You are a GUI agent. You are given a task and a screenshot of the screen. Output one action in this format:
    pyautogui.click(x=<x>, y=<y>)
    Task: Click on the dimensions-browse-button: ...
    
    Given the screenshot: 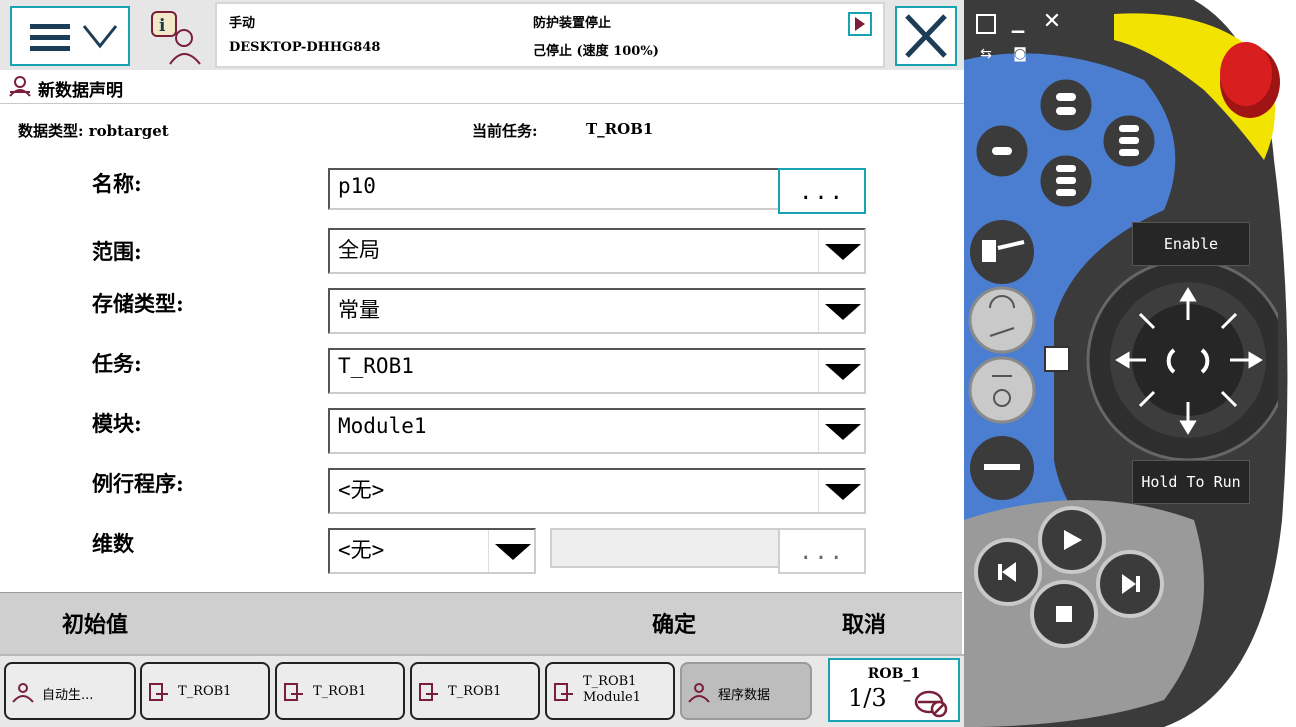 What is the action you would take?
    pyautogui.click(x=822, y=551)
    